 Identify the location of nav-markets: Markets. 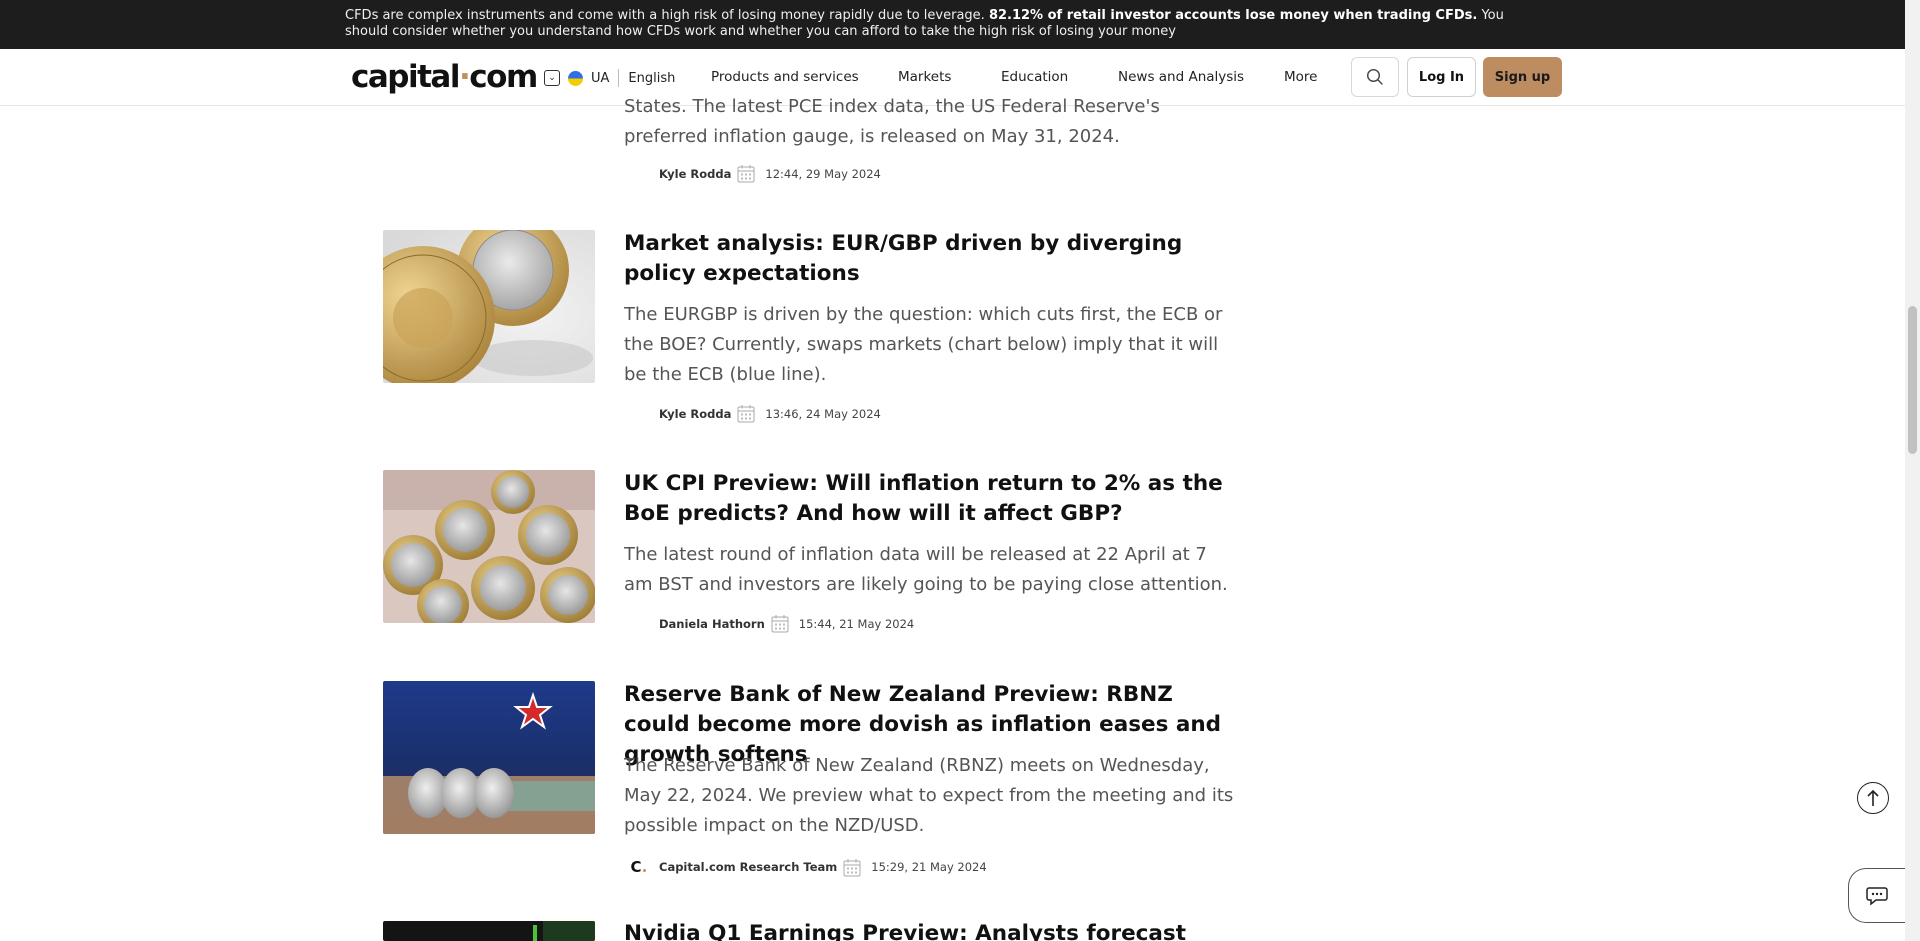
(924, 77).